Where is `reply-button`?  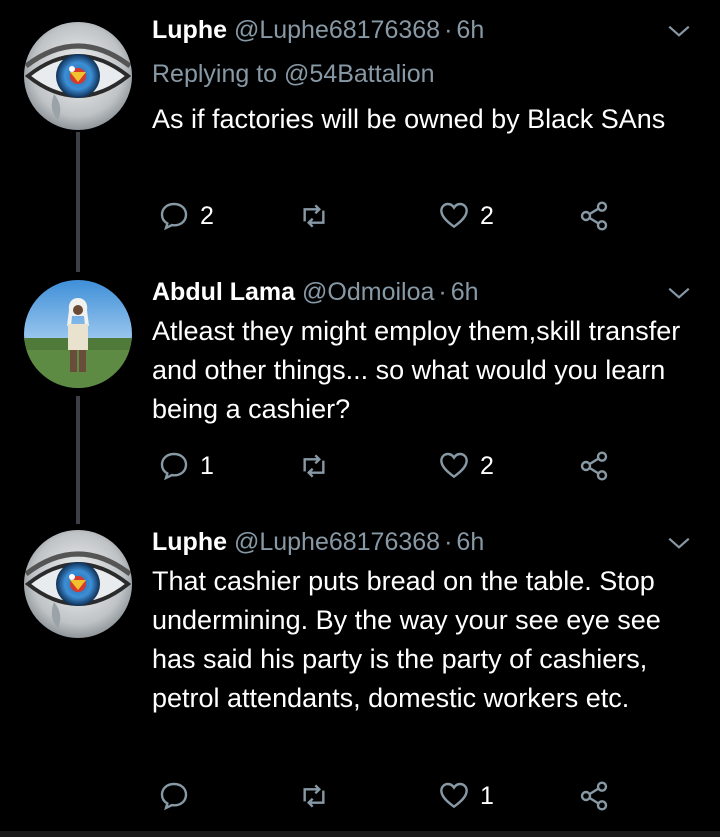
reply-button is located at coordinates (179, 796).